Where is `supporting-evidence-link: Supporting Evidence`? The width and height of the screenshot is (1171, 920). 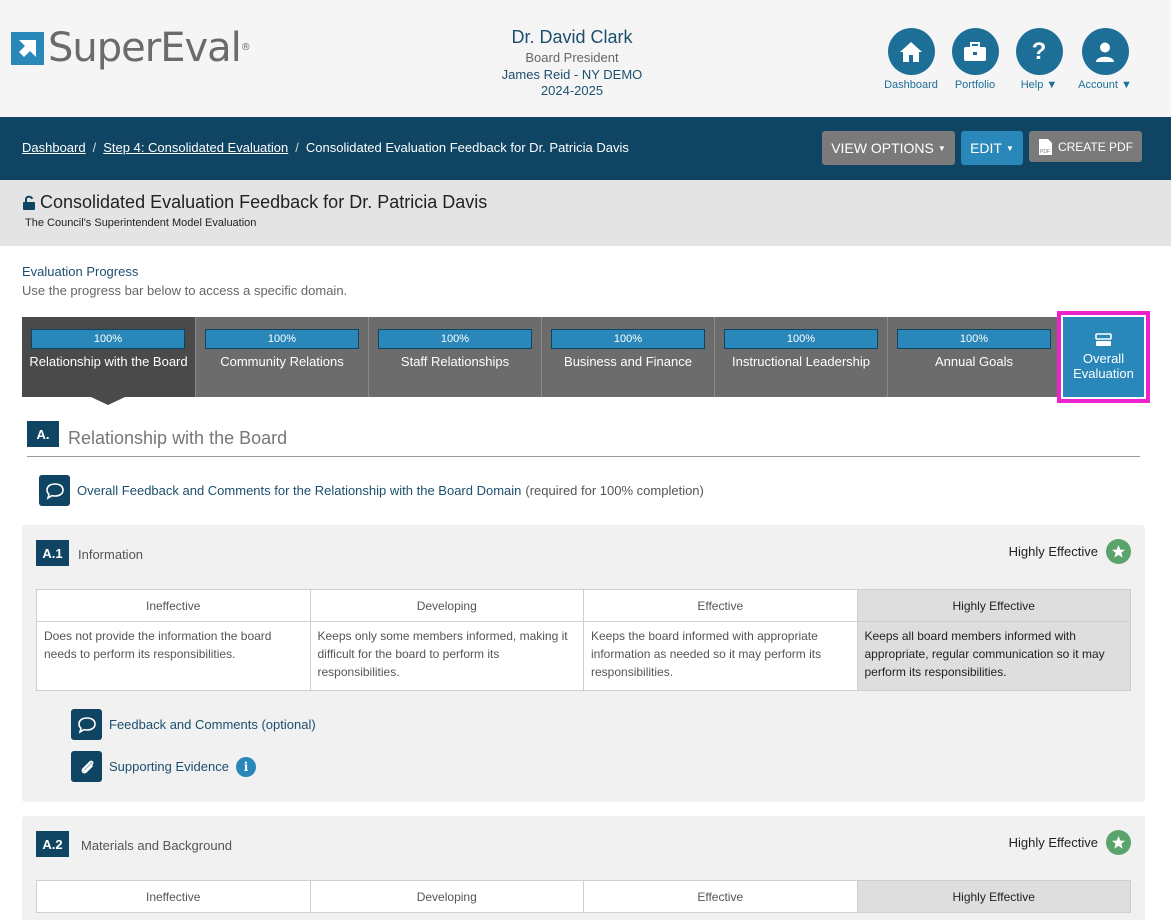 supporting-evidence-link: Supporting Evidence is located at coordinates (169, 766).